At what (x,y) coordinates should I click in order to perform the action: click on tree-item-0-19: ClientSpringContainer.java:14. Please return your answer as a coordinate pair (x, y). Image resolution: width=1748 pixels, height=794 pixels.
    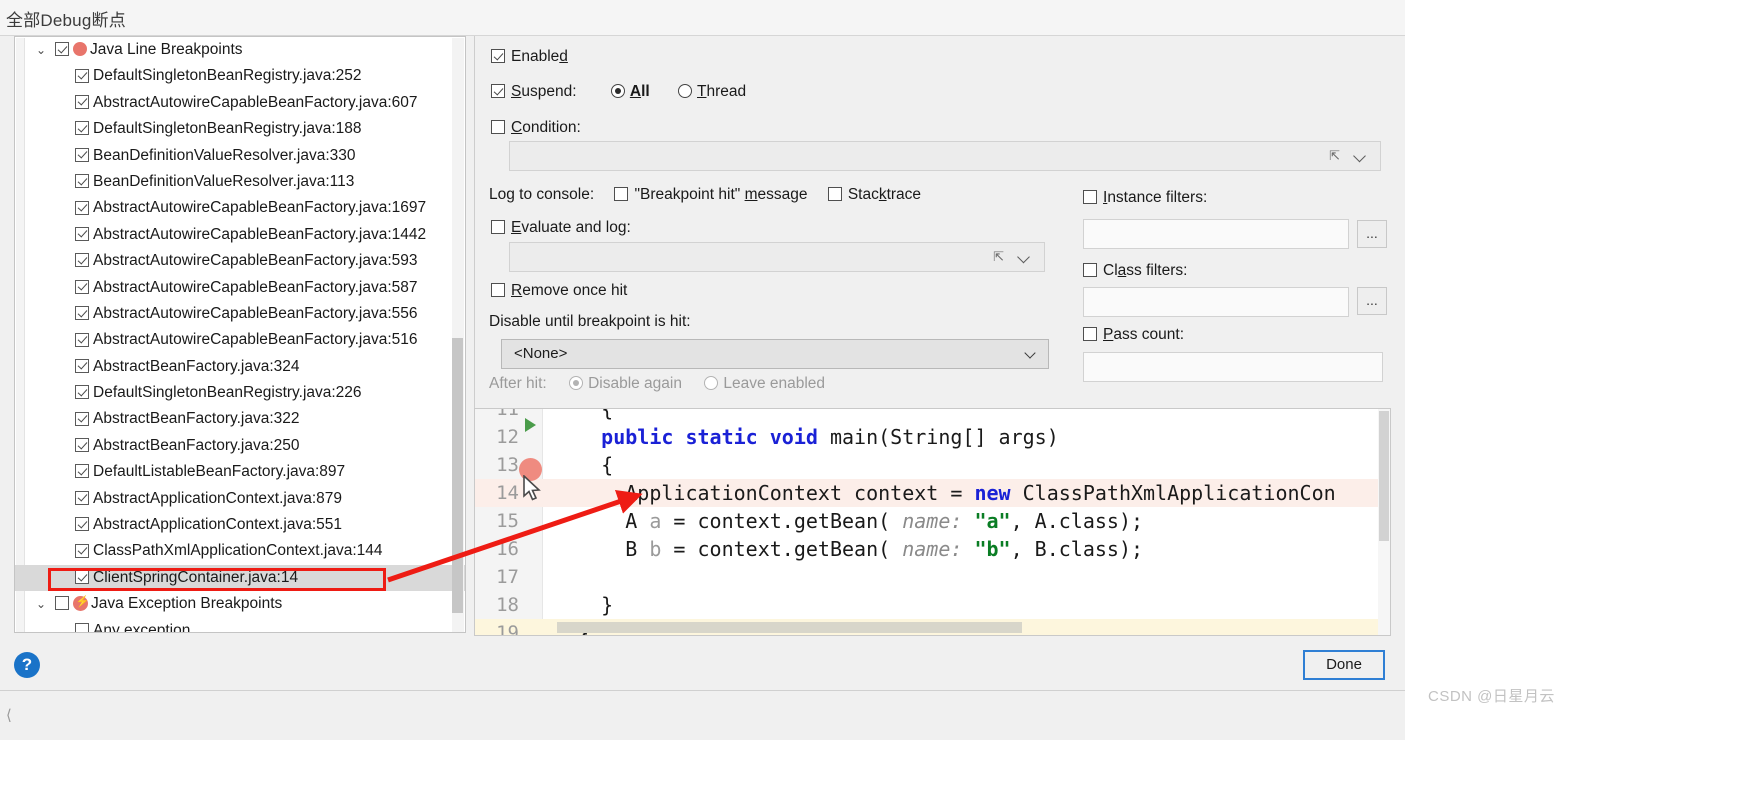
    Looking at the image, I should click on (240, 578).